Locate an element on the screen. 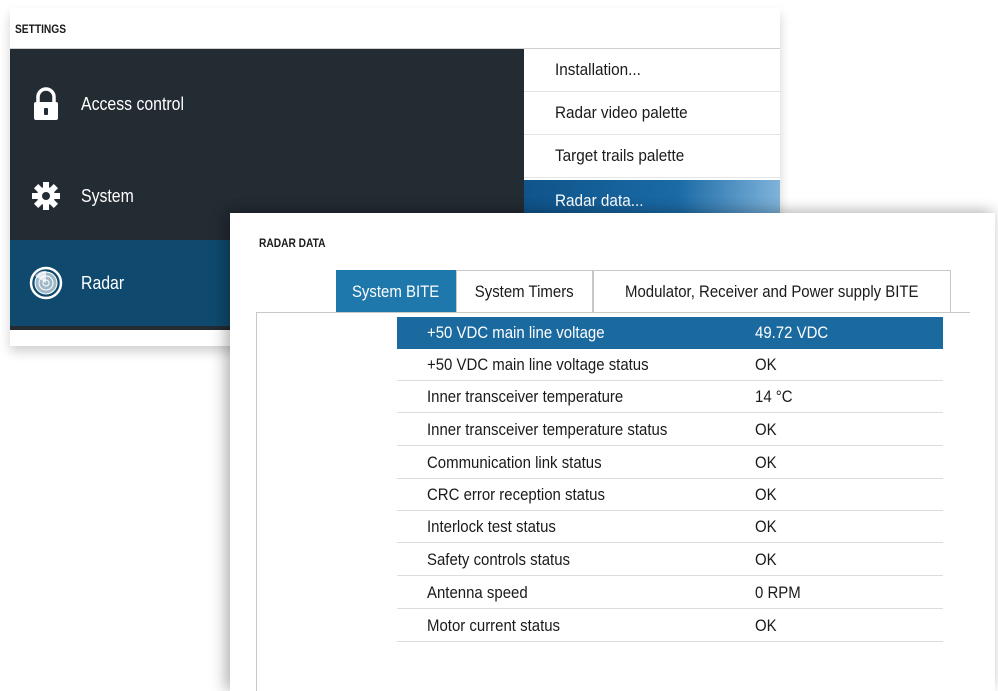 Image resolution: width=998 pixels, height=691 pixels. tab-label: System Timers is located at coordinates (524, 291).